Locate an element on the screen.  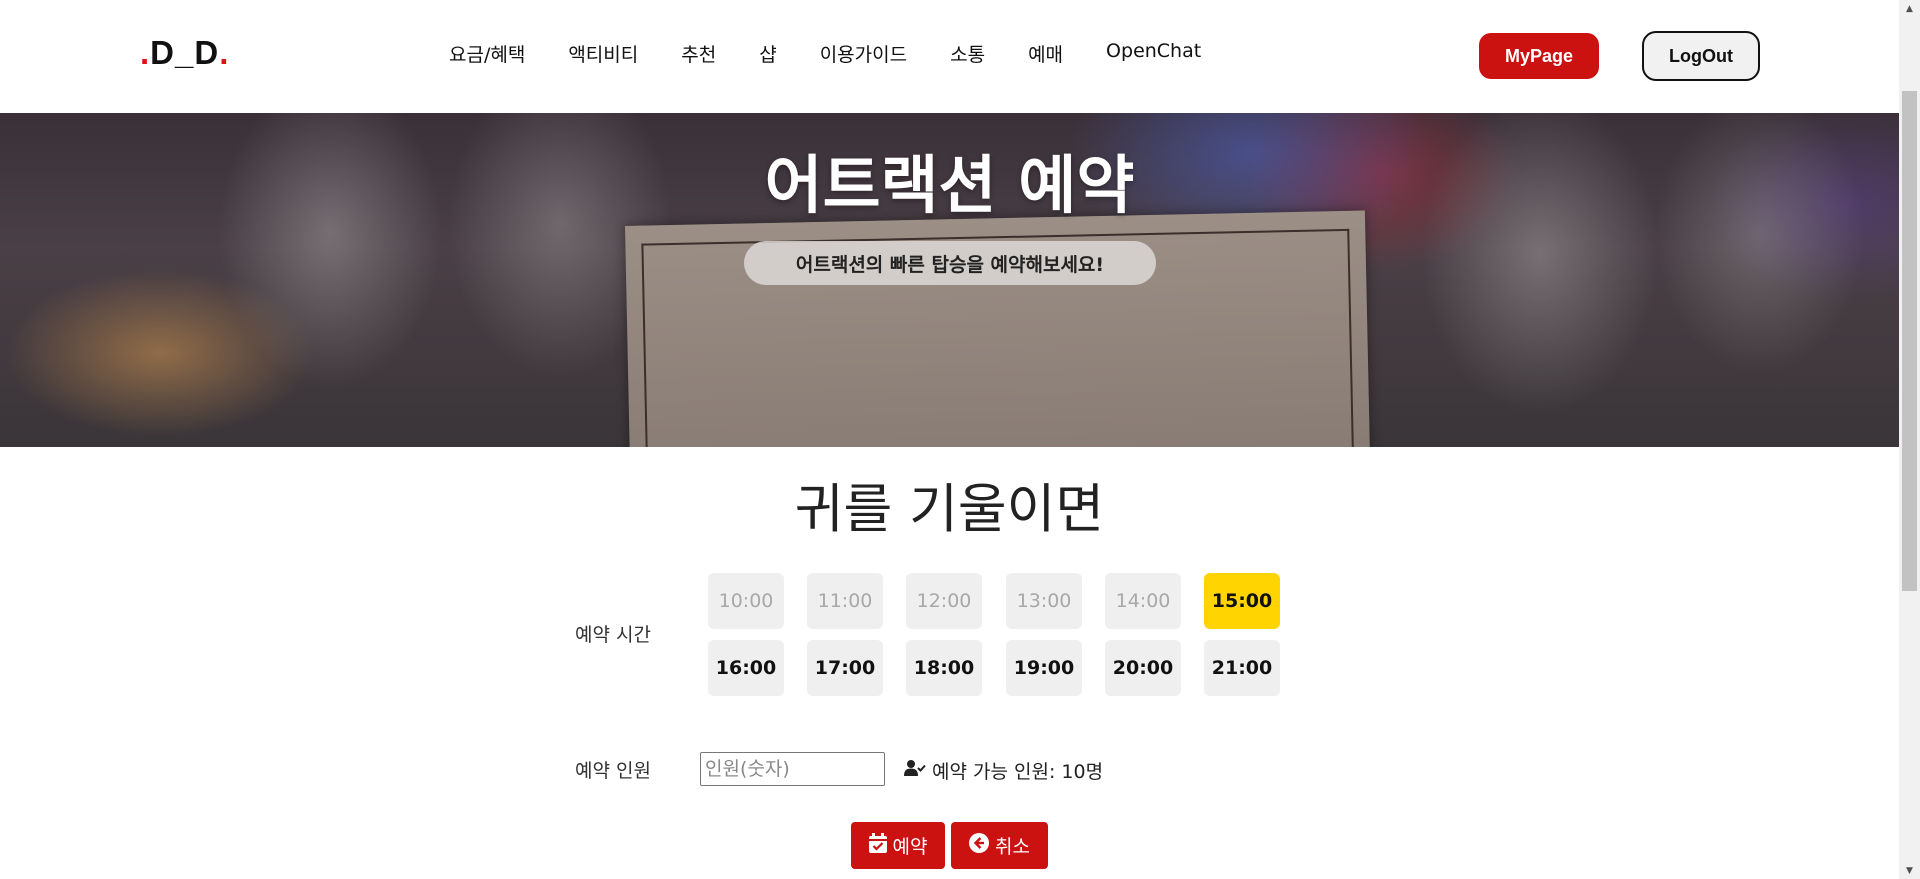
site-logo: .D_D. is located at coordinates (184, 53).